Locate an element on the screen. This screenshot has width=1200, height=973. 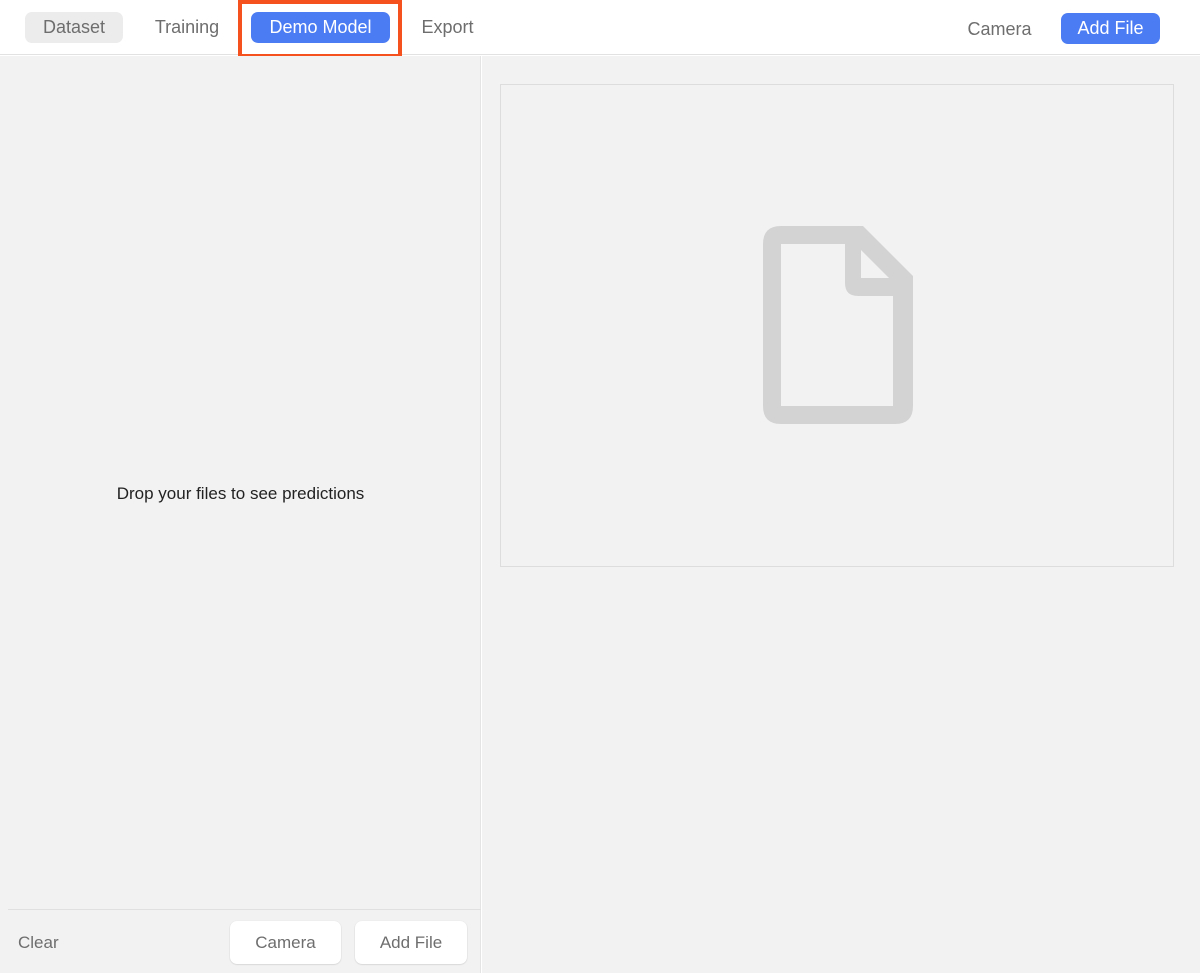
tab-export: Export is located at coordinates (447, 27).